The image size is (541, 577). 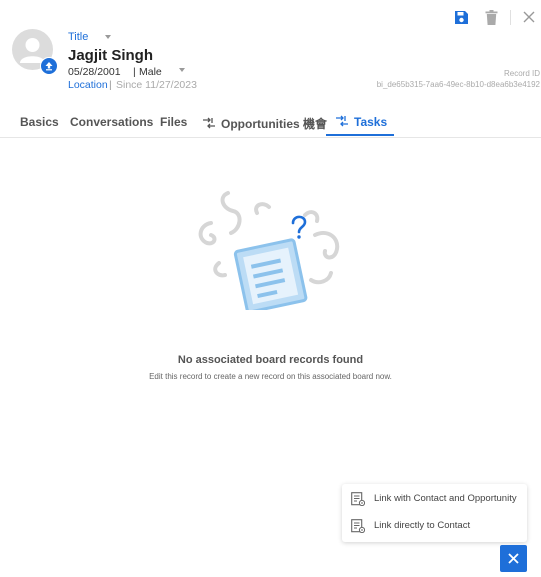 I want to click on tab-label: Opportunities 機會, so click(x=274, y=124).